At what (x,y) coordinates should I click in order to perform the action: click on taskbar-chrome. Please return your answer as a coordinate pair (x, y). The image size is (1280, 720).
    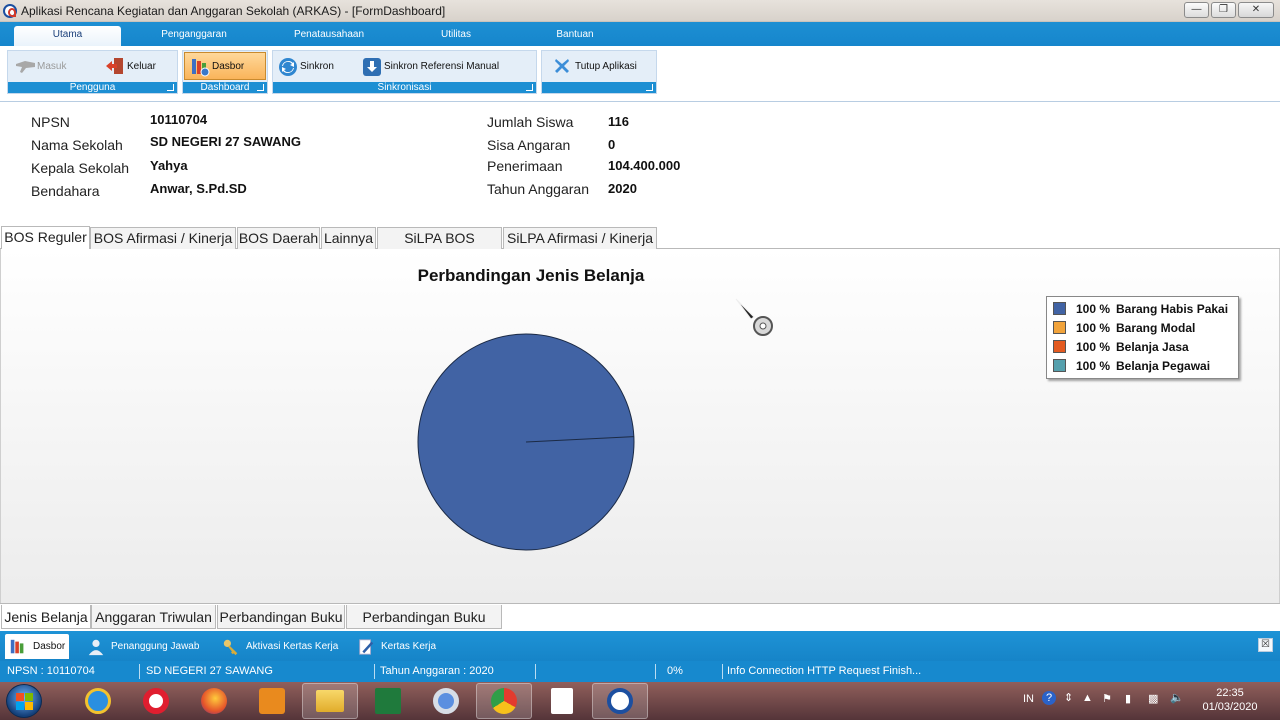
    Looking at the image, I should click on (504, 701).